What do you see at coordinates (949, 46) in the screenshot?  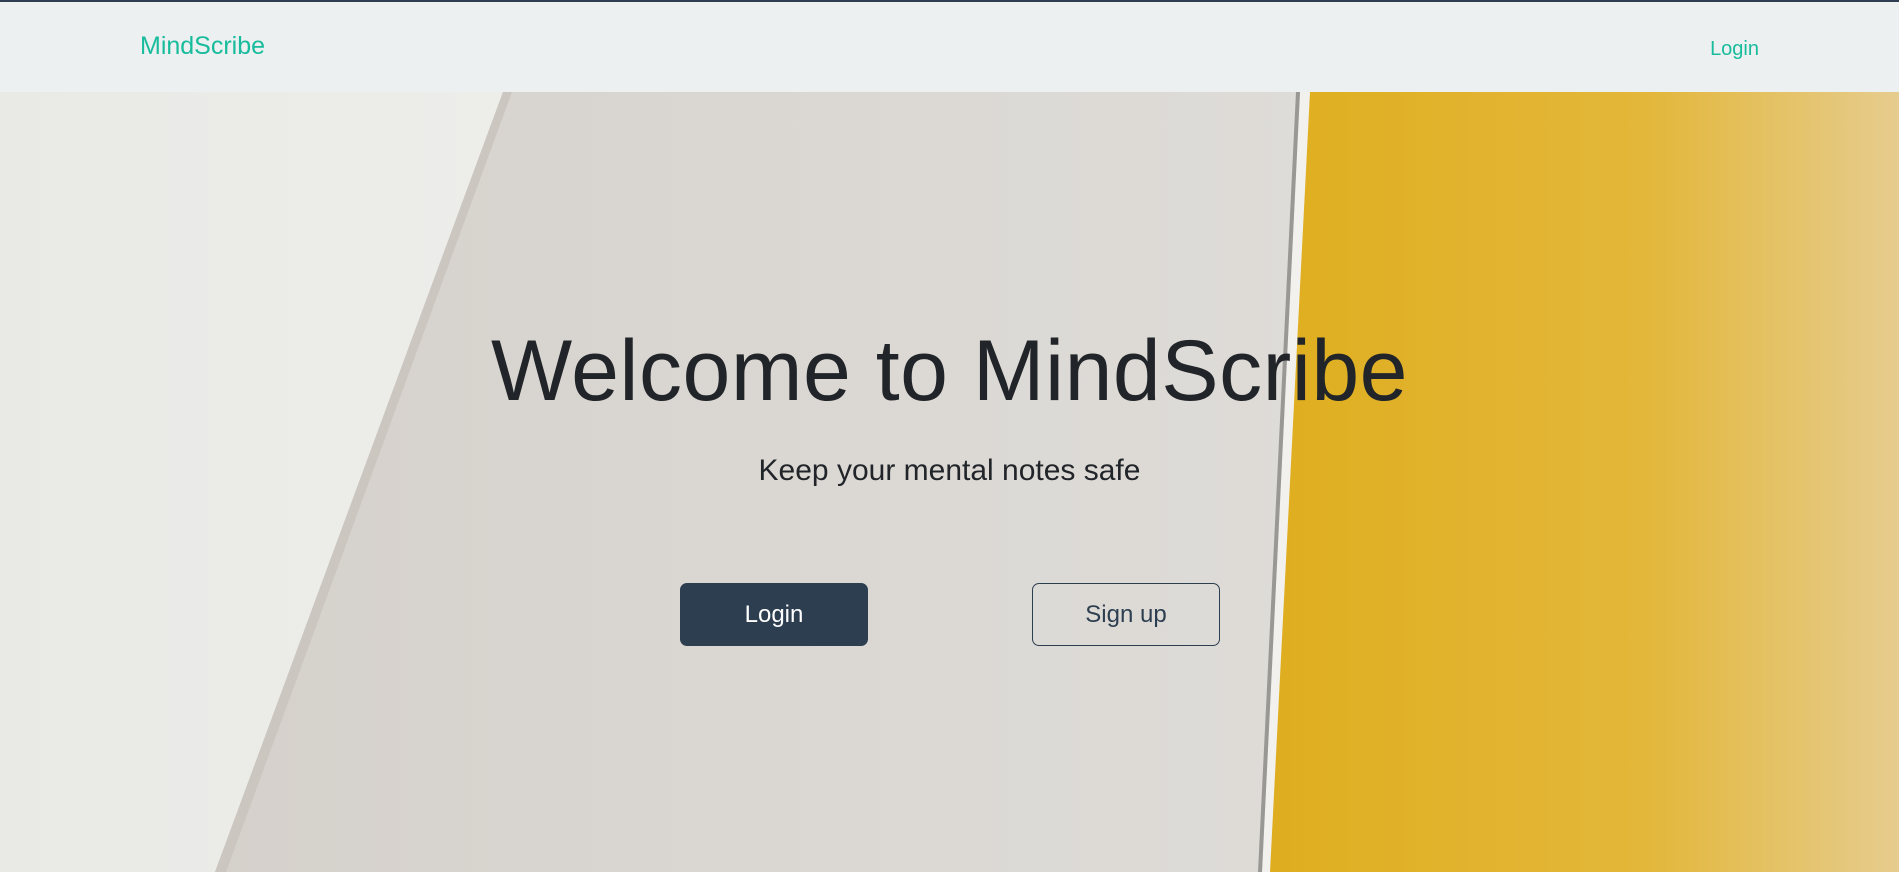 I see `top-navbar: MindScribe Login` at bounding box center [949, 46].